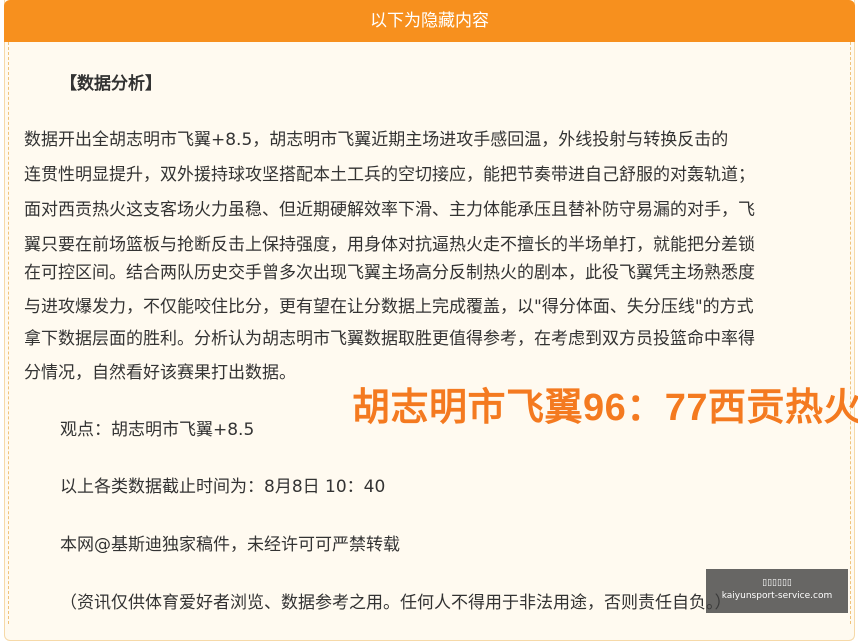 The image size is (858, 641). Describe the element at coordinates (157, 430) in the screenshot. I see `viewpoint-text: 观点：胡志明市飞翼+8.5` at that location.